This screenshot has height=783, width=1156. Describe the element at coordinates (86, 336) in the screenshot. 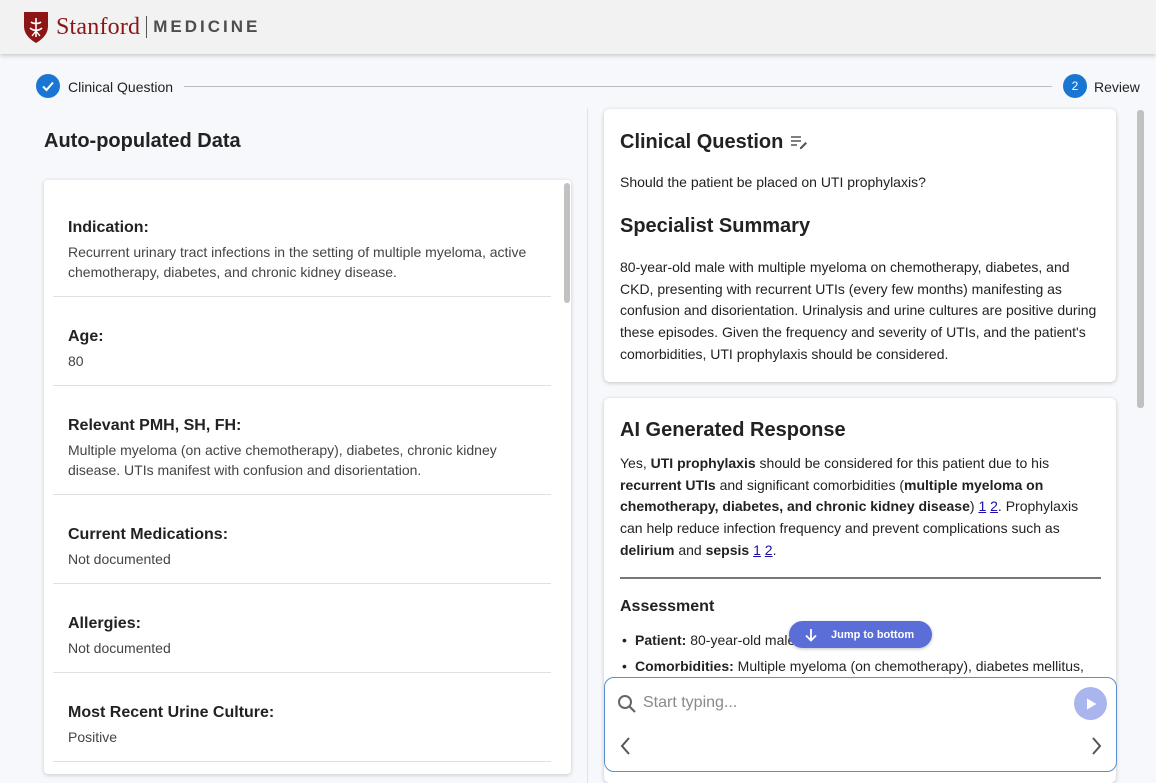

I see `field-label: Age:` at that location.